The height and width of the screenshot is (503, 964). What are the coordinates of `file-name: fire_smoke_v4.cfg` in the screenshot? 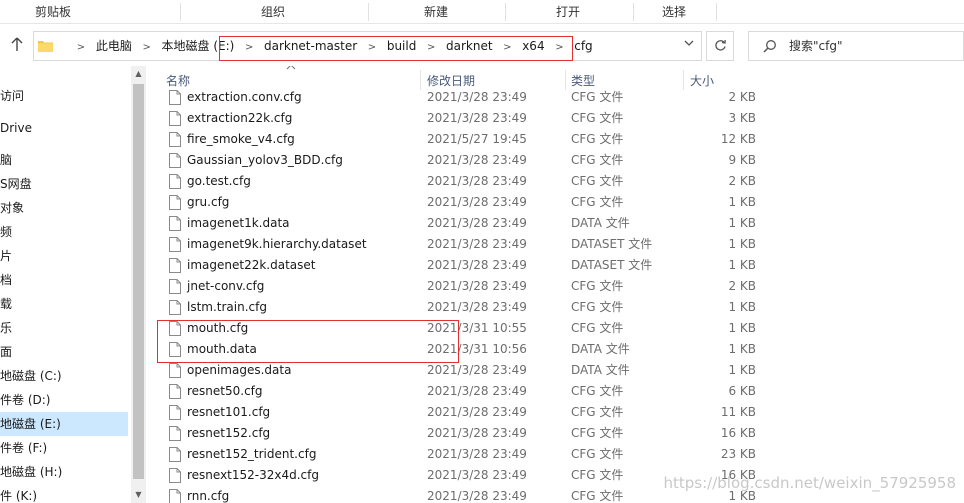 It's located at (241, 139).